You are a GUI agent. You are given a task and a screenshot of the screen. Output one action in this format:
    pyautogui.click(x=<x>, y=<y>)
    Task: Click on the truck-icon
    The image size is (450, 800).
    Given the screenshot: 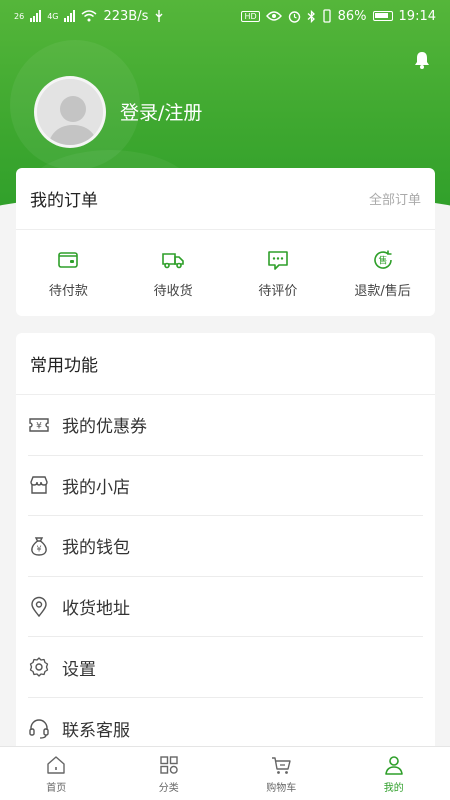 What is the action you would take?
    pyautogui.click(x=173, y=260)
    